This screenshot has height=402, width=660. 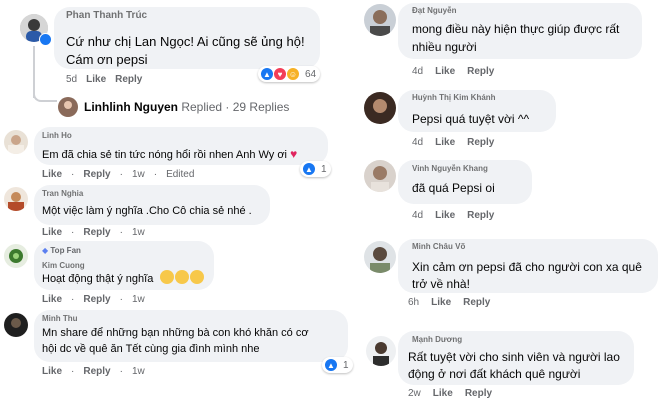 What do you see at coordinates (65, 250) in the screenshot?
I see `top-fan-label: Top Fan` at bounding box center [65, 250].